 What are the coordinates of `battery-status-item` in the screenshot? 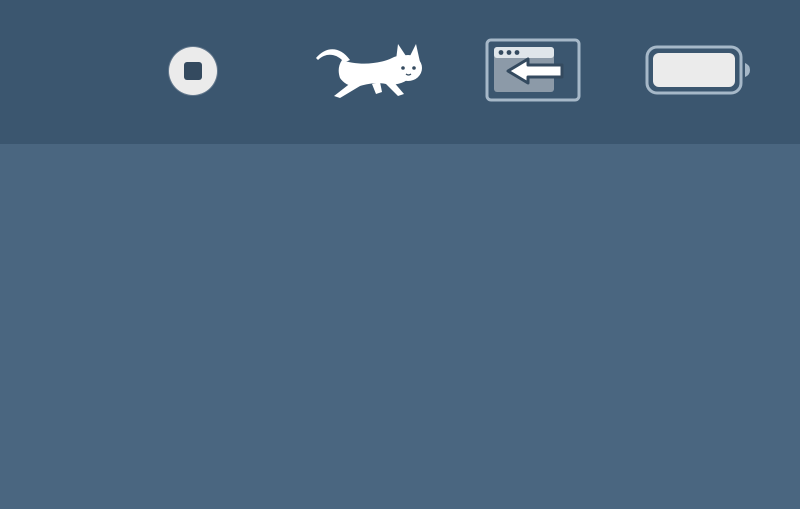 It's located at (699, 70).